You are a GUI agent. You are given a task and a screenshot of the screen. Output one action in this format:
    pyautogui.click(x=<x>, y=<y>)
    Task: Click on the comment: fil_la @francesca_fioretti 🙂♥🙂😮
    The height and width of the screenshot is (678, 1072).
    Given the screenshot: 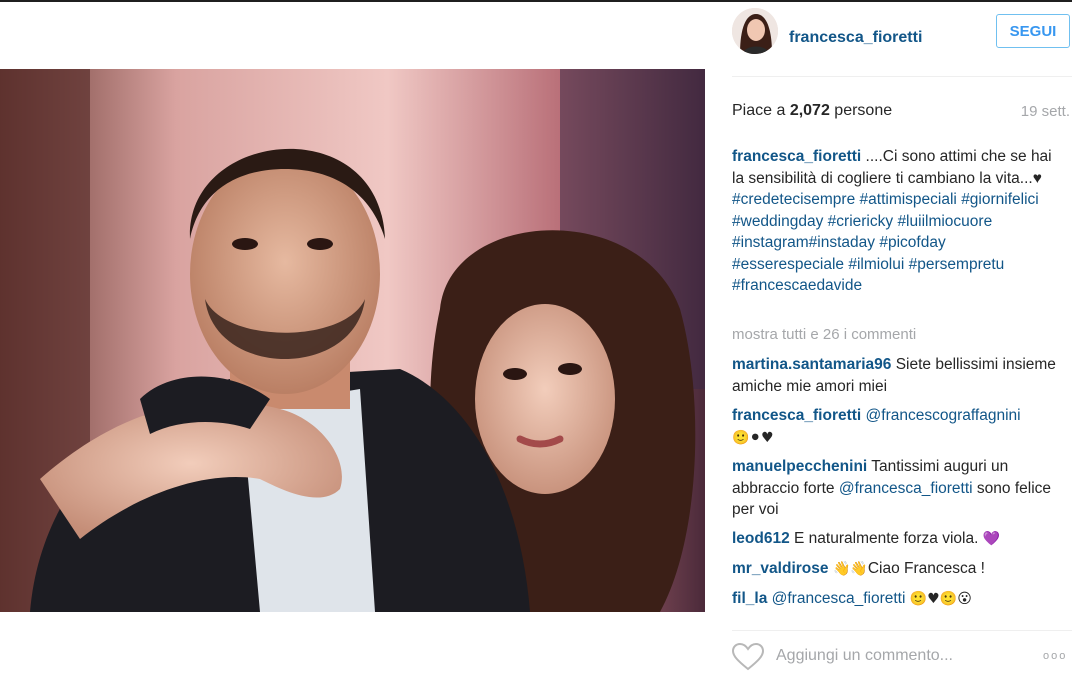 What is the action you would take?
    pyautogui.click(x=899, y=599)
    